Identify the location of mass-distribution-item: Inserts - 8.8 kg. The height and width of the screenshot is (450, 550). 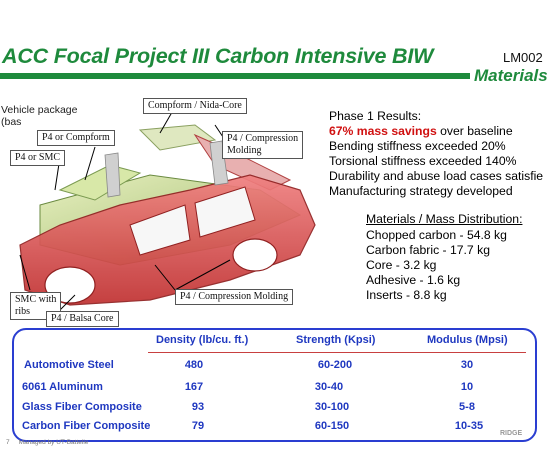
(406, 295).